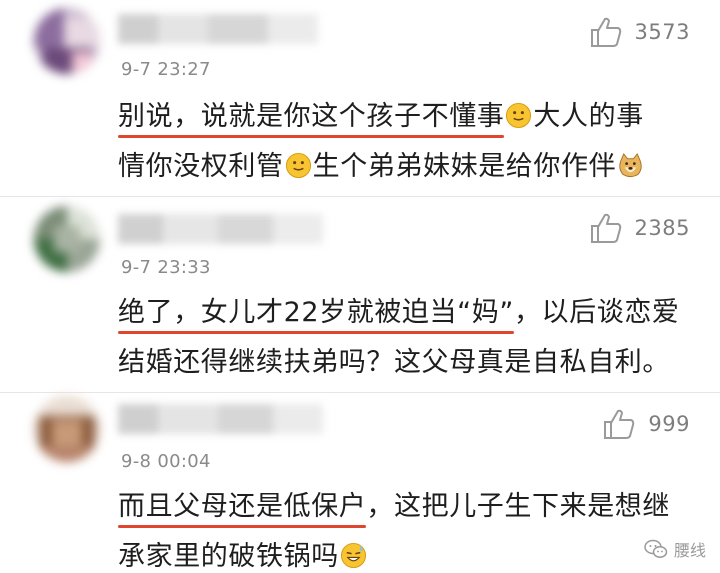 The height and width of the screenshot is (573, 720). I want to click on like-button: 2385, so click(639, 228).